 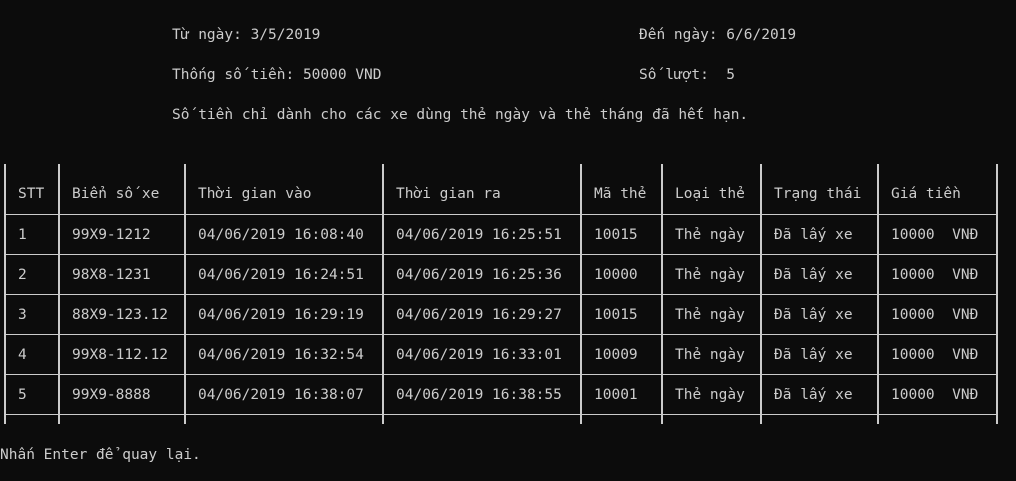 What do you see at coordinates (22, 395) in the screenshot?
I see `table-cell-stt: 5` at bounding box center [22, 395].